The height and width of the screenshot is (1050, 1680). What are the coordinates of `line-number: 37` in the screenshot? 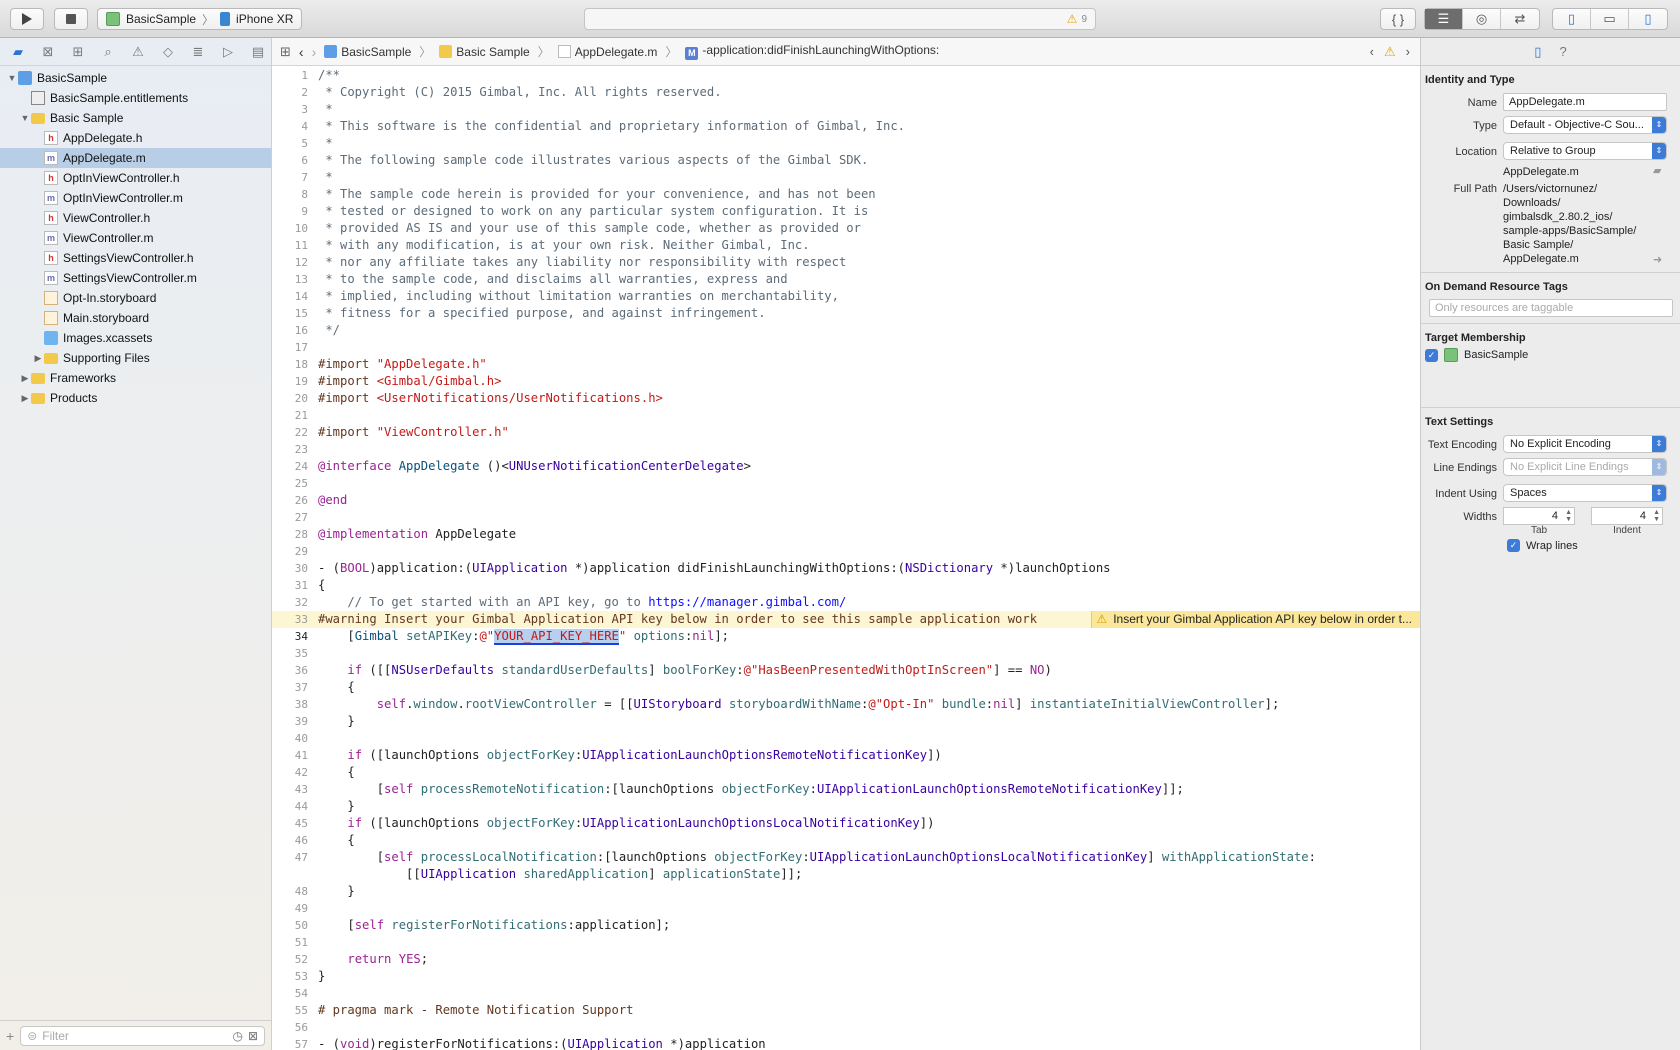 It's located at (294, 687).